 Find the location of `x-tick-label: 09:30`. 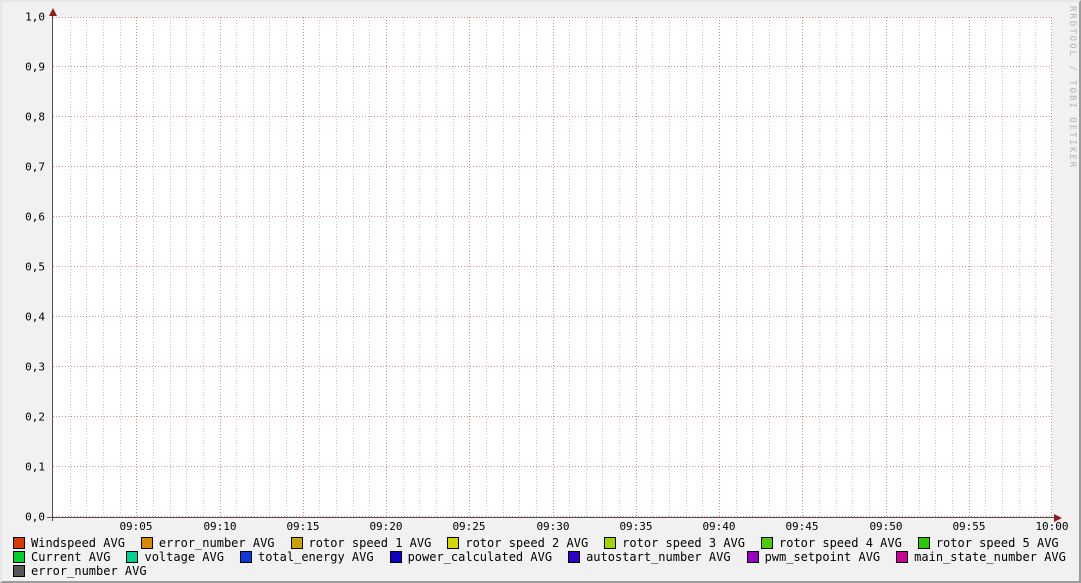

x-tick-label: 09:30 is located at coordinates (553, 526).